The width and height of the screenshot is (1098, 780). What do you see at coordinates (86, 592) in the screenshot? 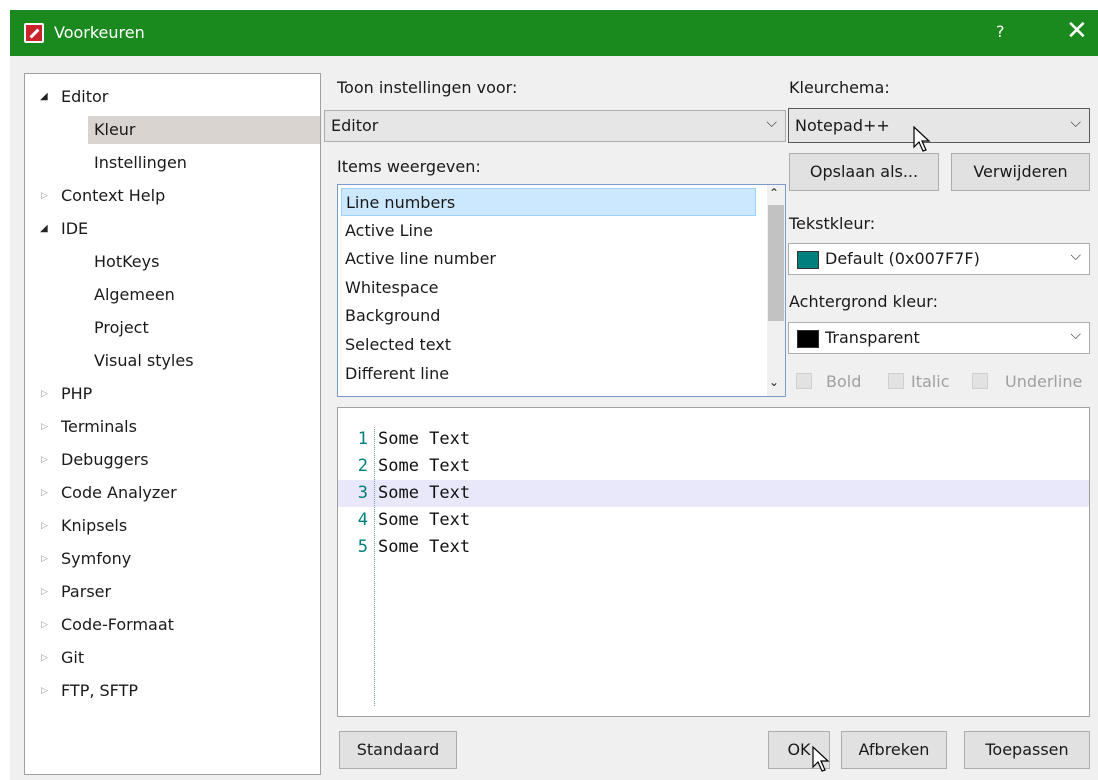
I see `tree-item-parser: Parser` at bounding box center [86, 592].